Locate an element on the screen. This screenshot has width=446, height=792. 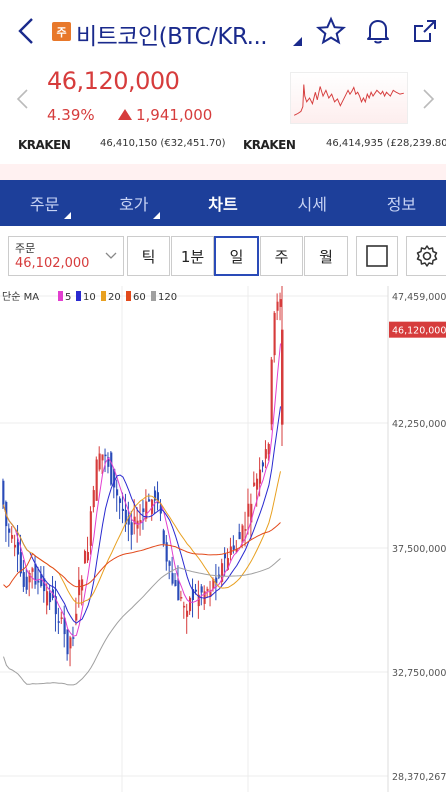
tab-order: 주문 is located at coordinates (44, 203).